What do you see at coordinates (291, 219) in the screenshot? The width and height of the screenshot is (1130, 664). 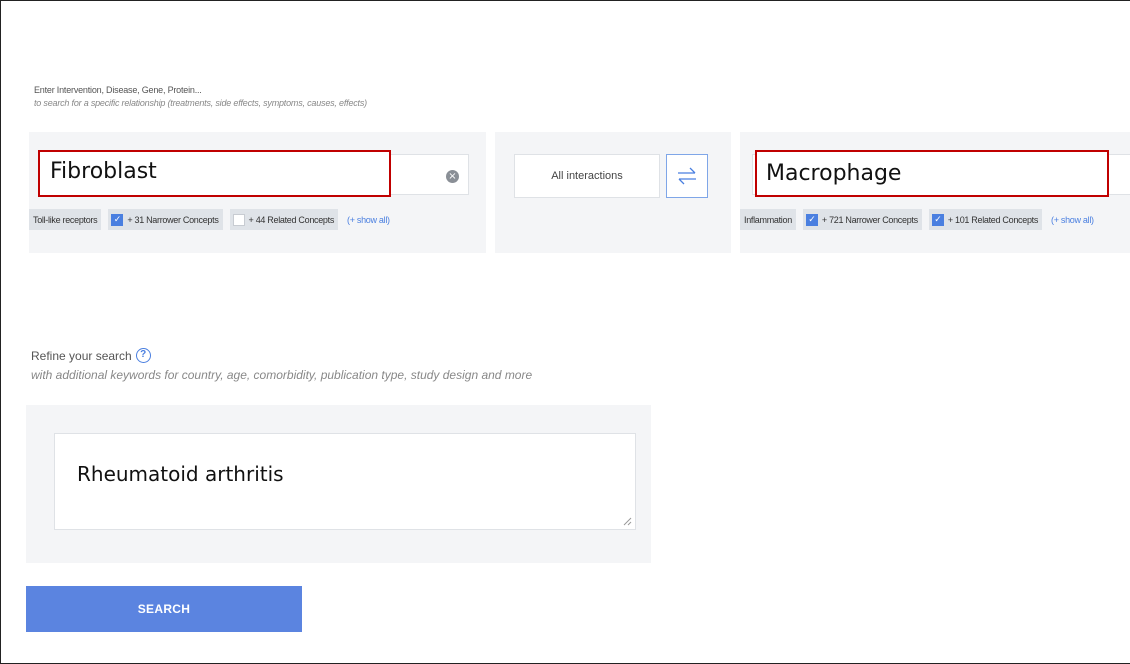 I see `left-related-concepts-label: + 44 Related Concepts` at bounding box center [291, 219].